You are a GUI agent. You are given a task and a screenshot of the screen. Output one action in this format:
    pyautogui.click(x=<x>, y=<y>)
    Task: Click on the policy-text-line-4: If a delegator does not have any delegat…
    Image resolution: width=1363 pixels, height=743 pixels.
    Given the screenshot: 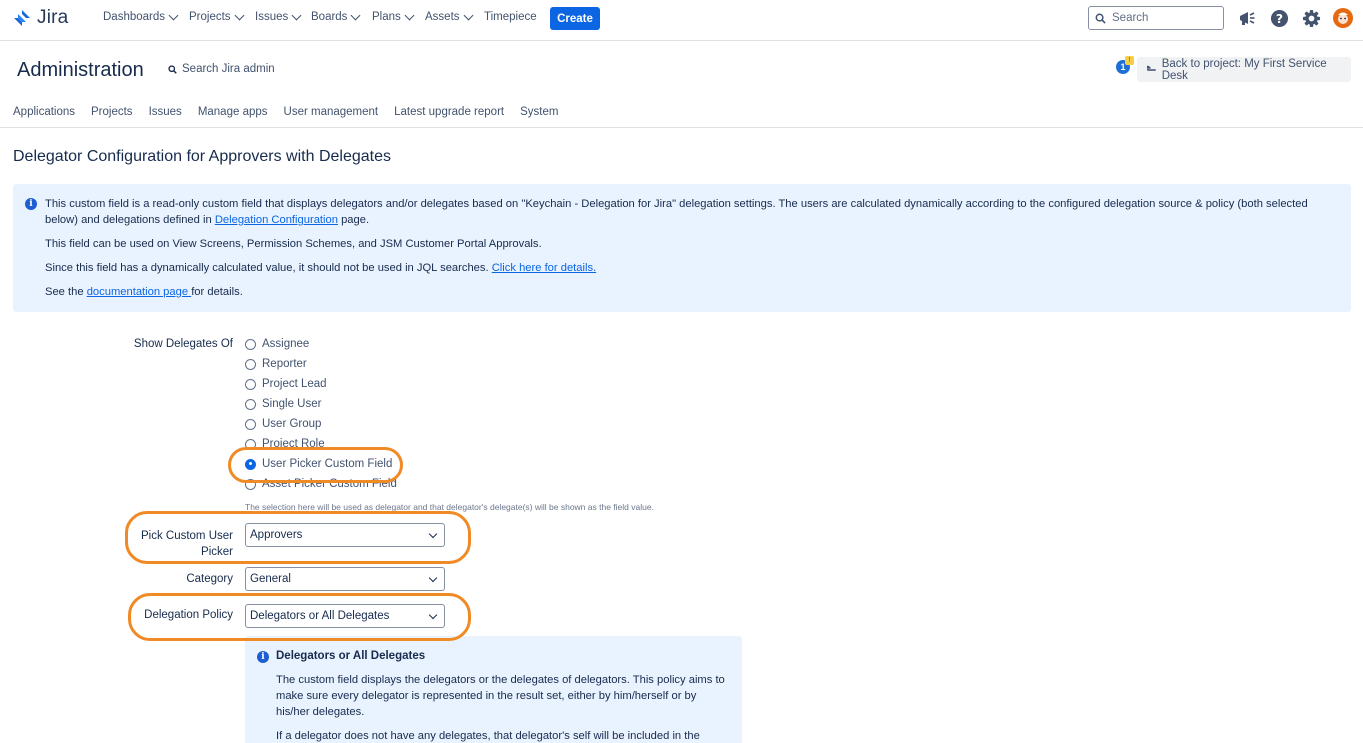 What is the action you would take?
    pyautogui.click(x=488, y=736)
    